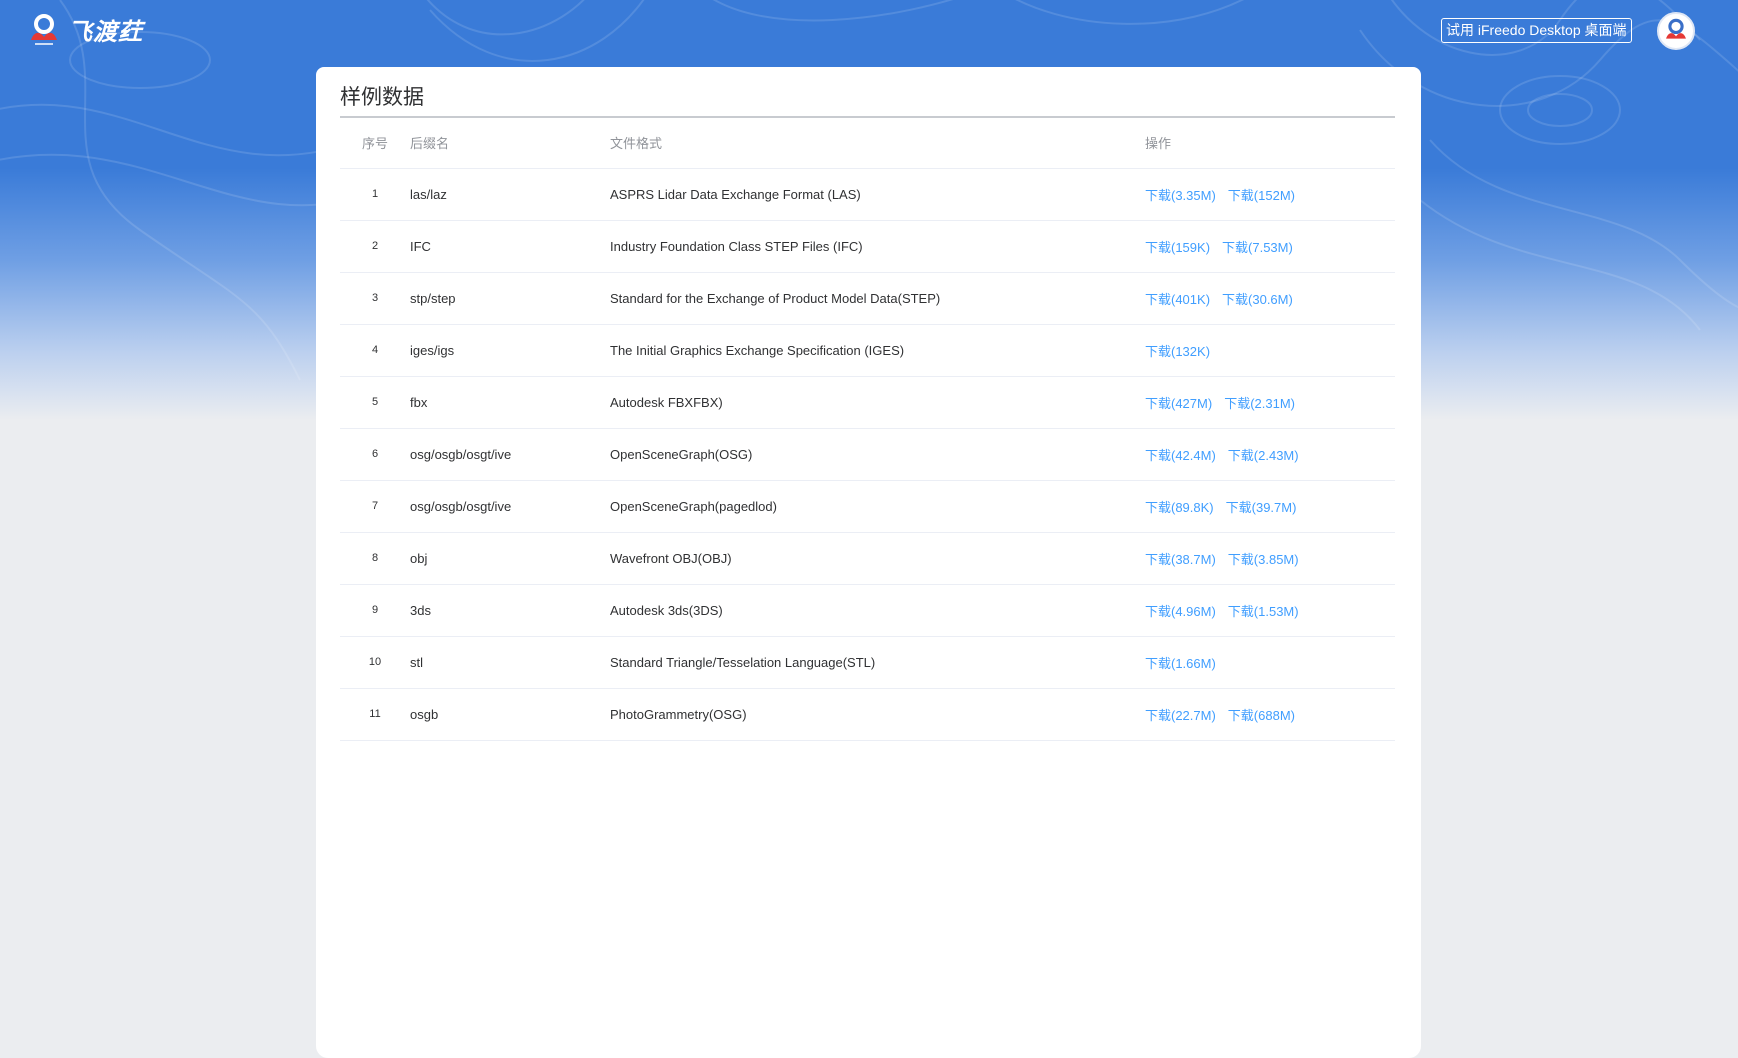  I want to click on row-extension: iges/igs, so click(510, 350).